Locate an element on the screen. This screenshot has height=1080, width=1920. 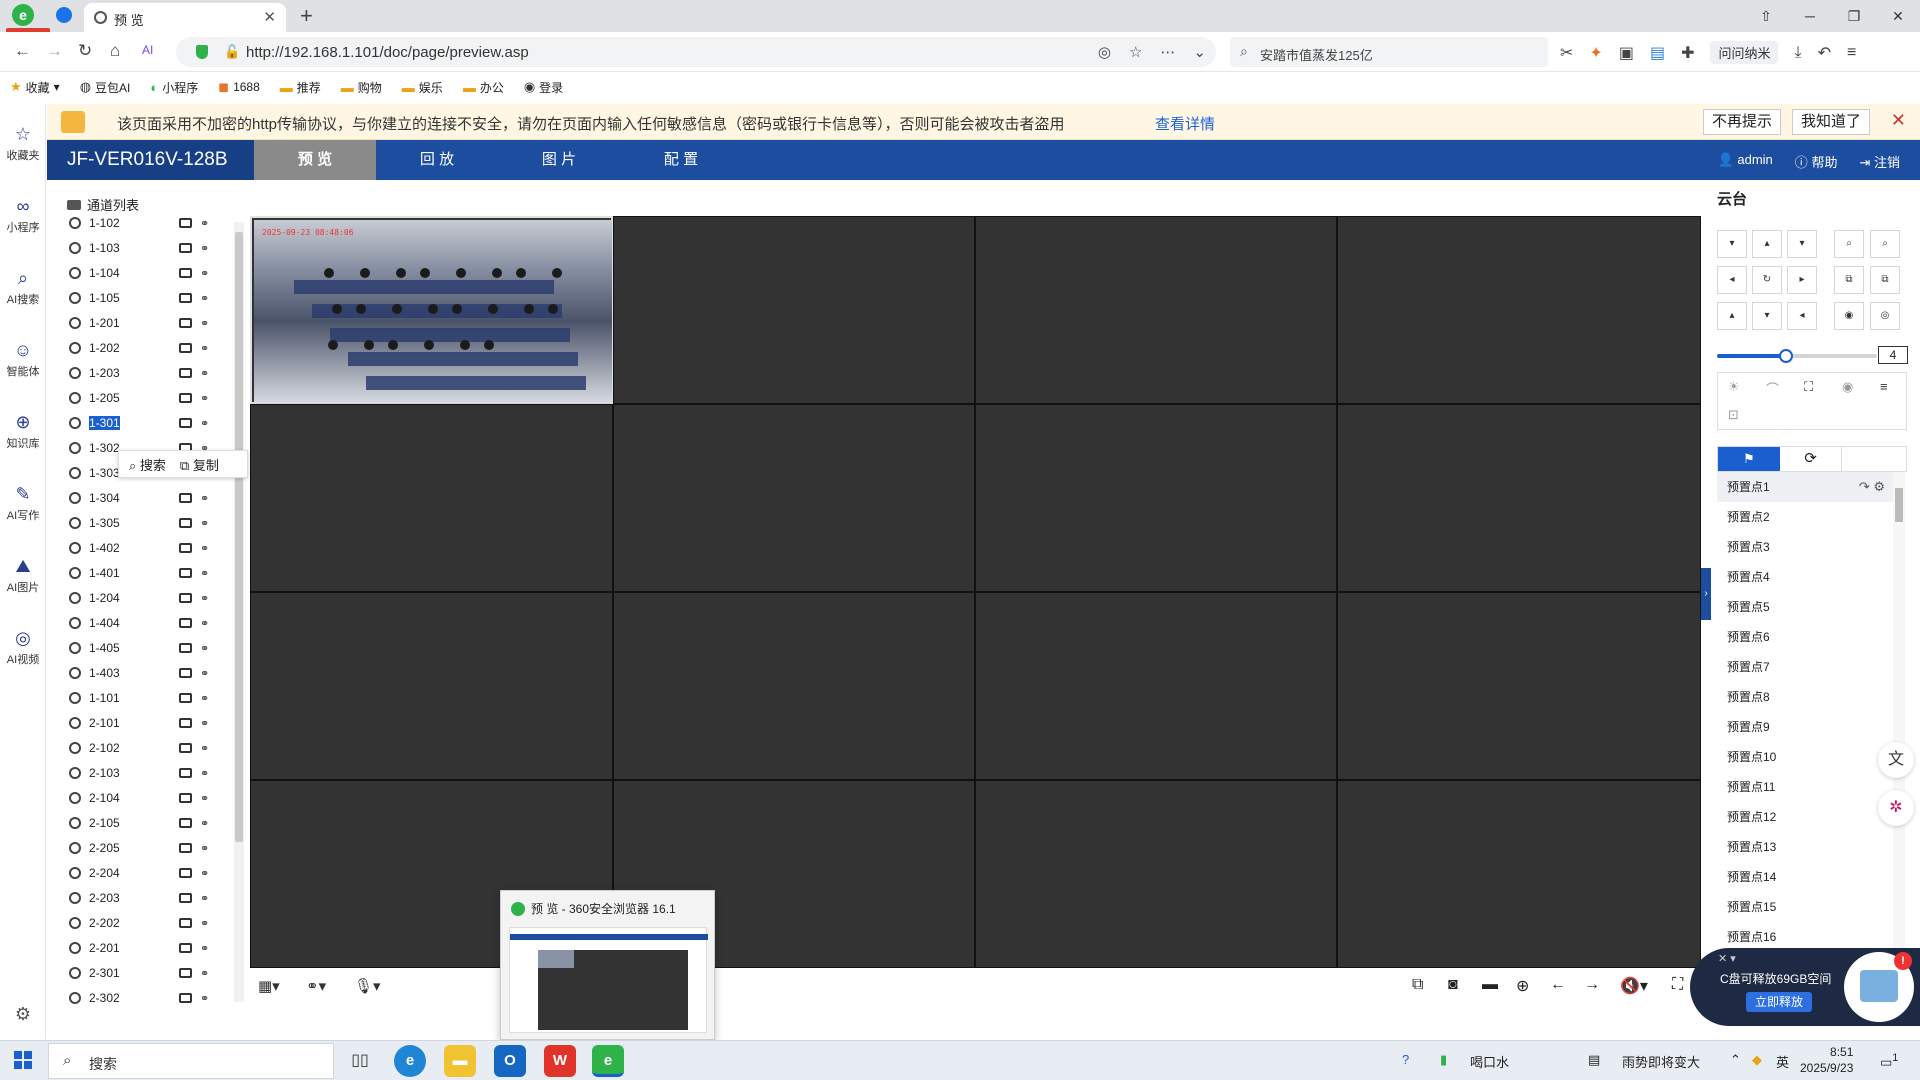
search-text: 安踏市值蒸发125亿 is located at coordinates (1316, 54).